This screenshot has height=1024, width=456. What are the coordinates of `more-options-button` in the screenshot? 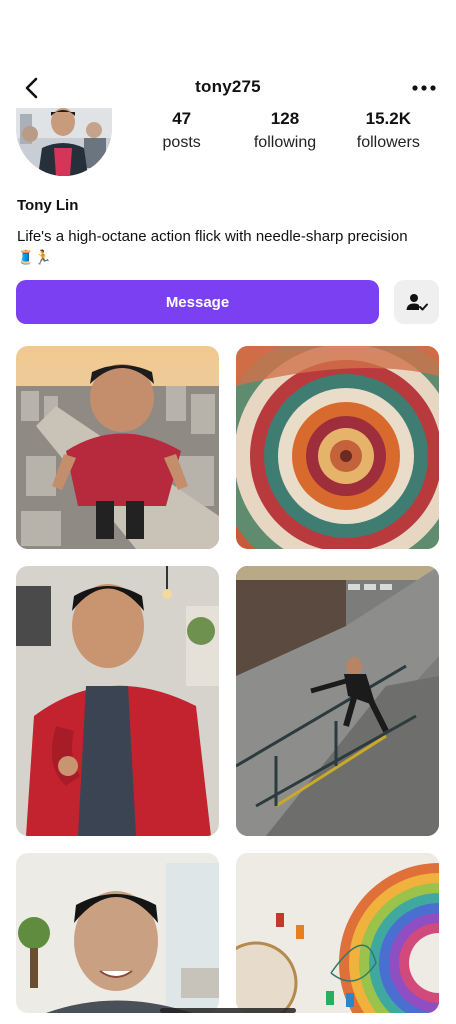 It's located at (424, 88).